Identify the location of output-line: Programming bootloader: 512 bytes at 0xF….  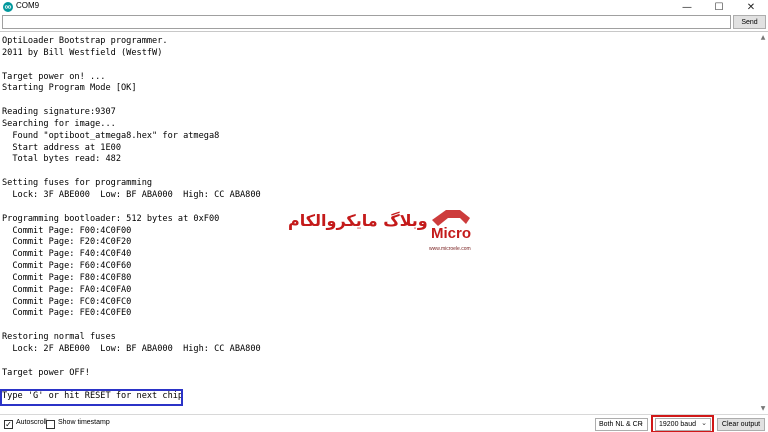
(111, 218).